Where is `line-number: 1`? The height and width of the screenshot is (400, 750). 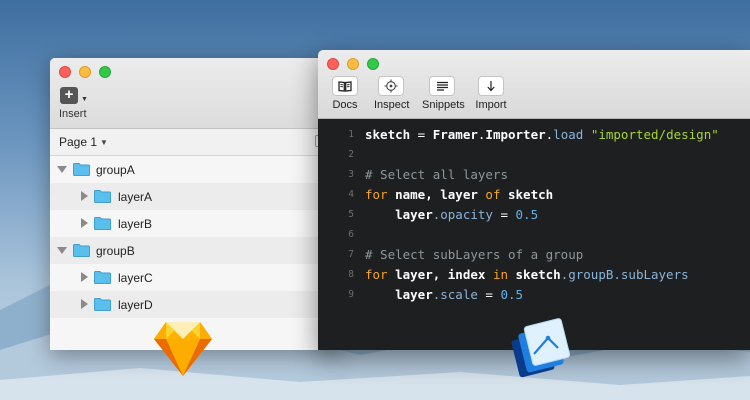
line-number: 1 is located at coordinates (351, 134).